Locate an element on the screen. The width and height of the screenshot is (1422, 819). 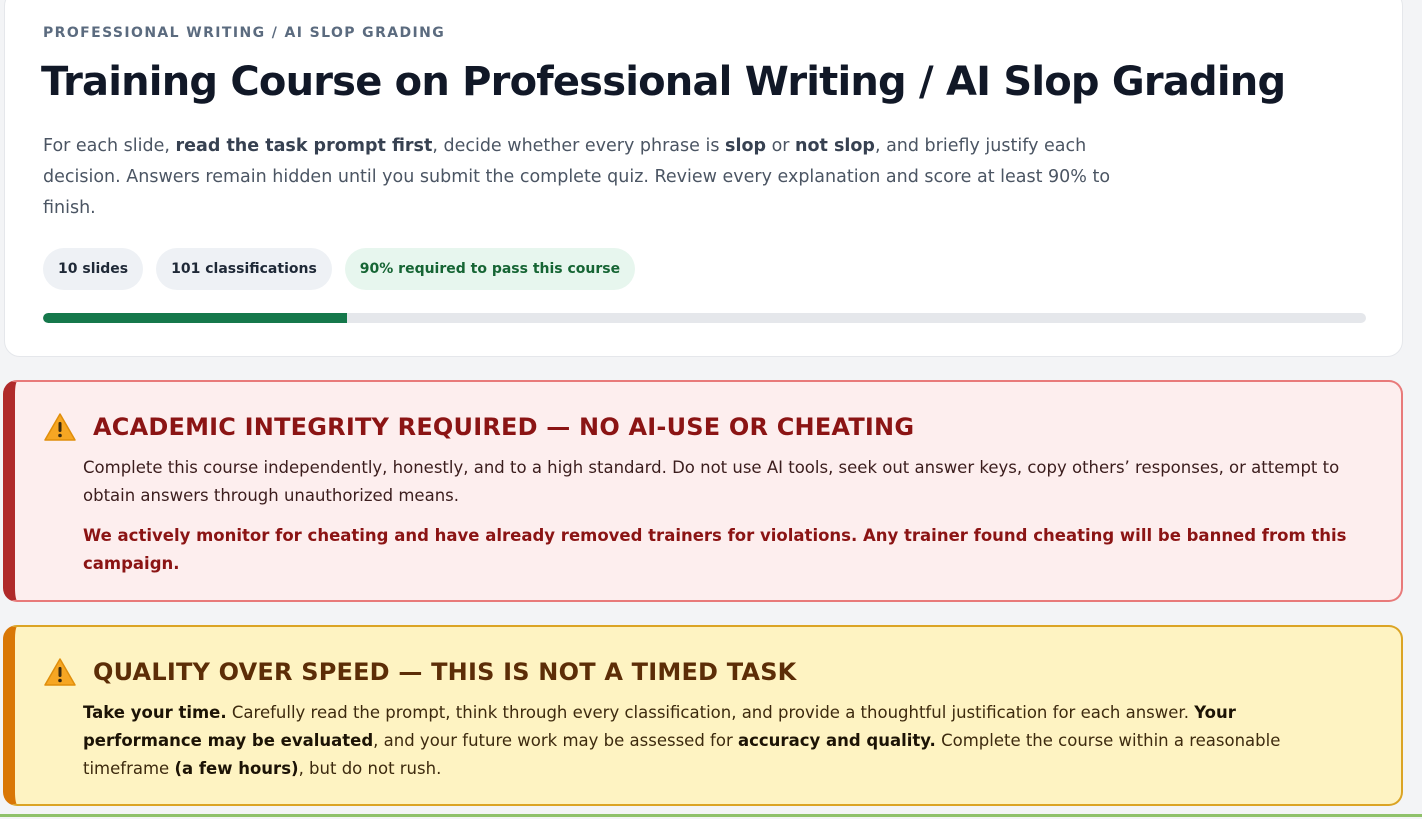
course-progress-bar is located at coordinates (704, 318).